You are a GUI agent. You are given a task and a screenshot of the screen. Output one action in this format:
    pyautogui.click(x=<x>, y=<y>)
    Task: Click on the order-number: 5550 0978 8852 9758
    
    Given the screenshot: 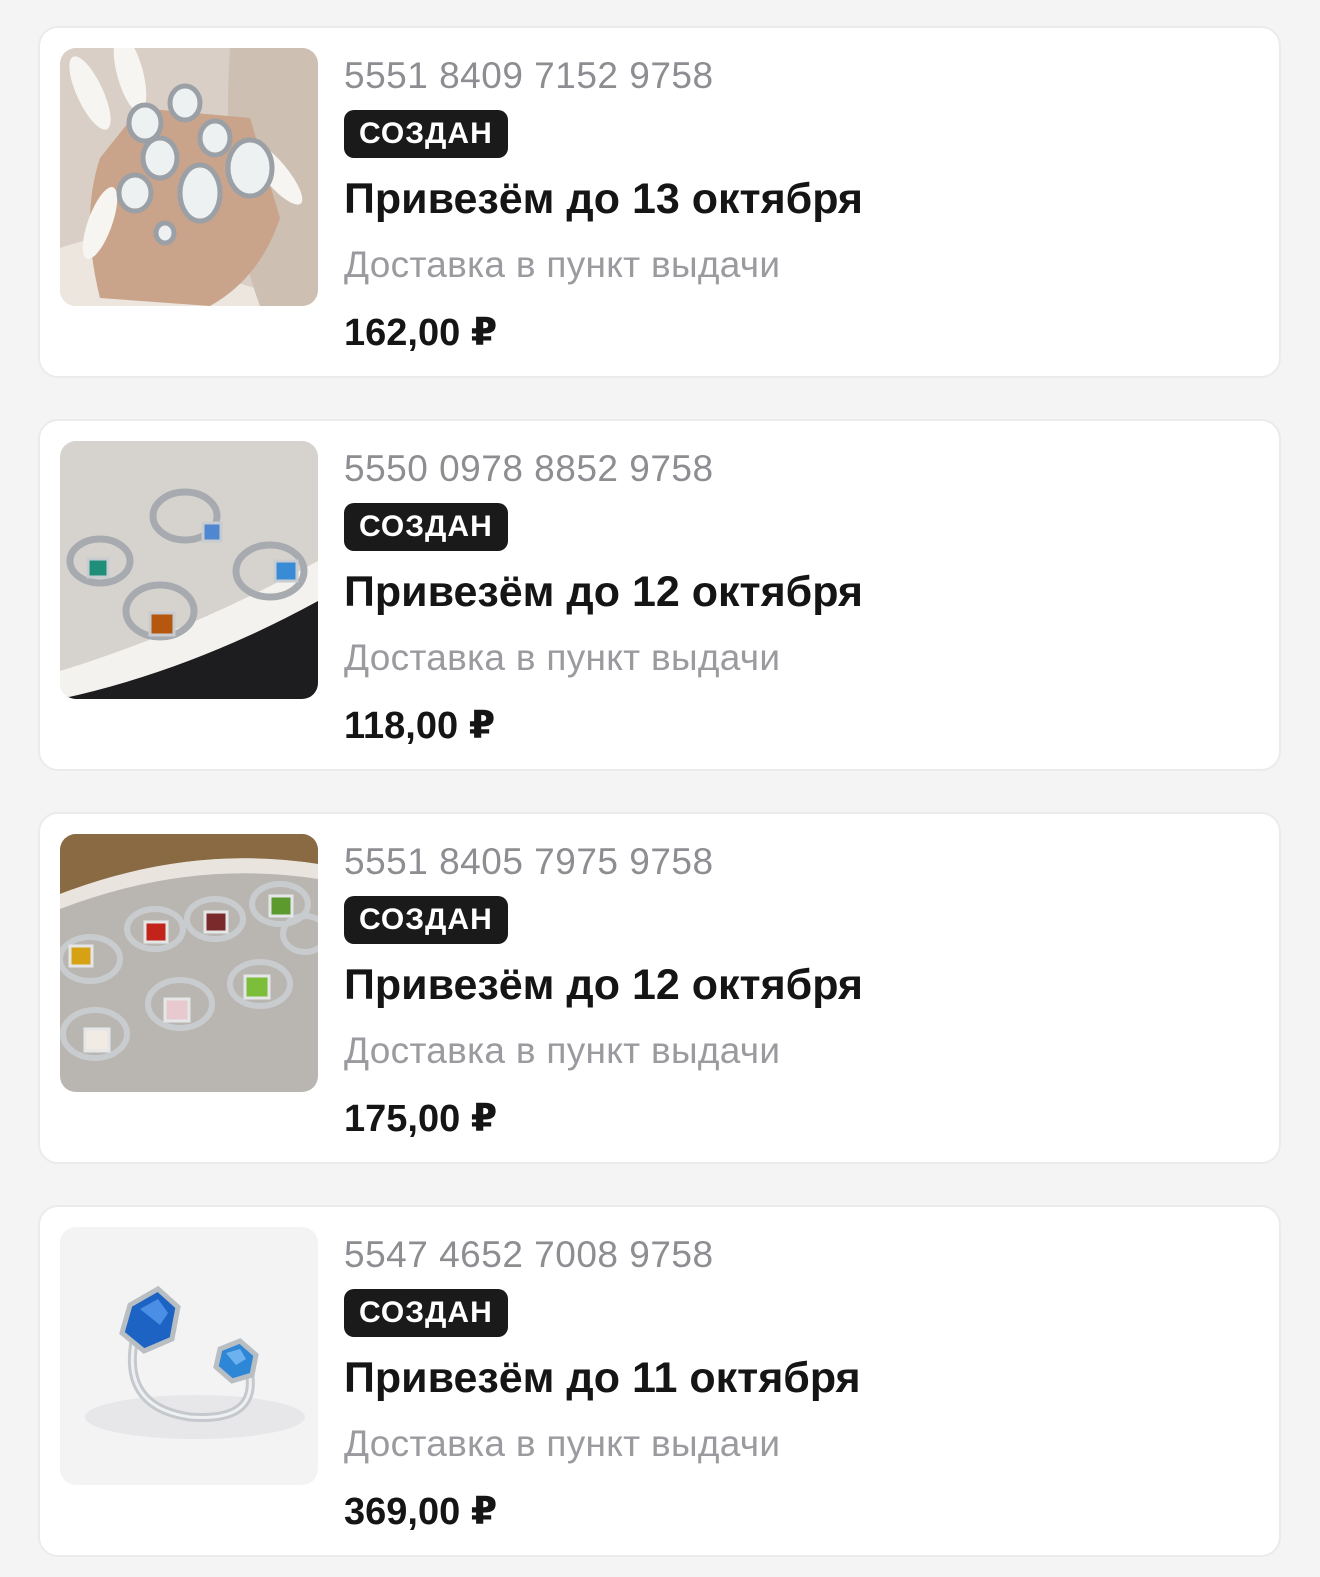 What is the action you would take?
    pyautogui.click(x=529, y=468)
    